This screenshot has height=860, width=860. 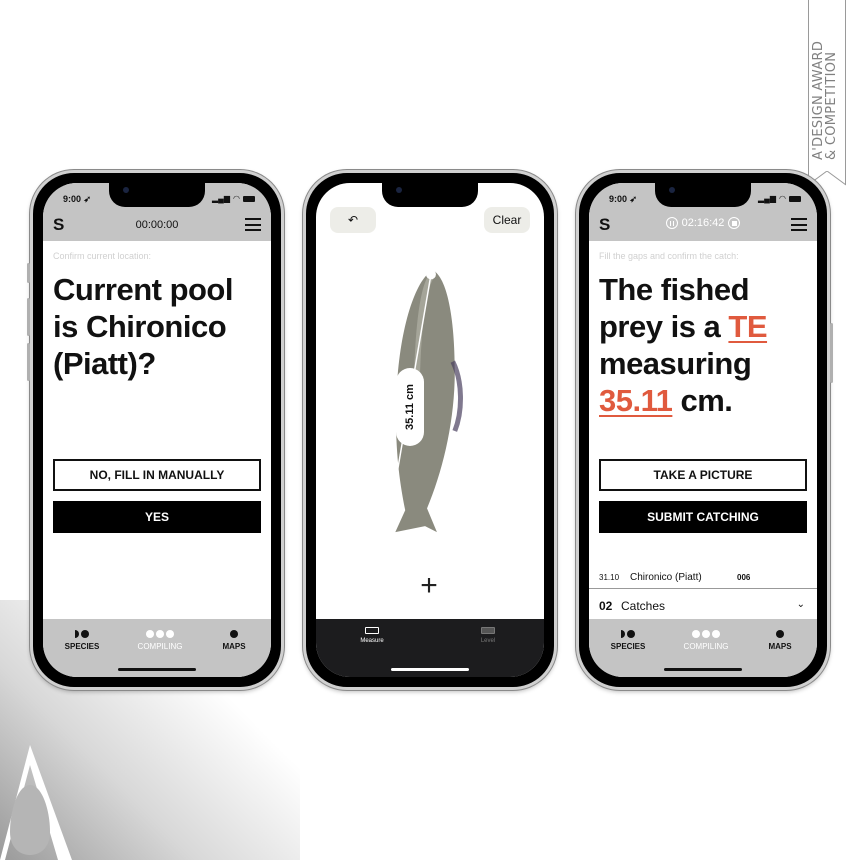 What do you see at coordinates (372, 630) in the screenshot?
I see `ruler-icon` at bounding box center [372, 630].